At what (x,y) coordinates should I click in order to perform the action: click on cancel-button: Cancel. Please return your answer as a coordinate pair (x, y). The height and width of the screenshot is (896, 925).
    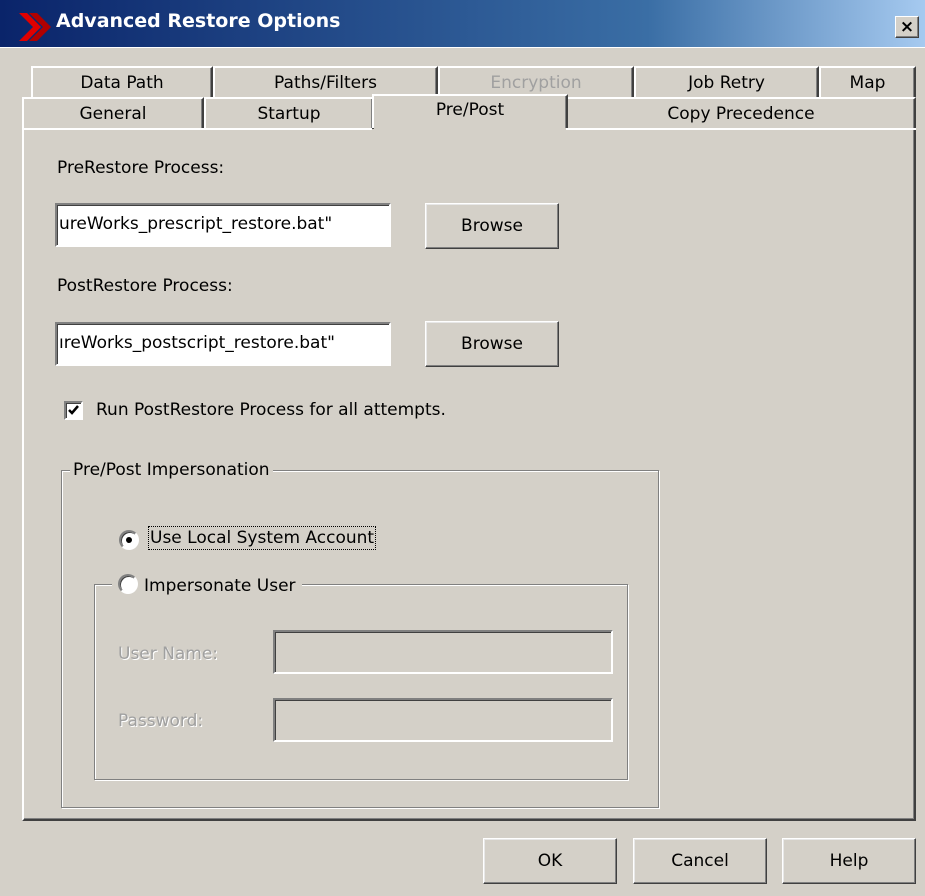
    Looking at the image, I should click on (700, 861).